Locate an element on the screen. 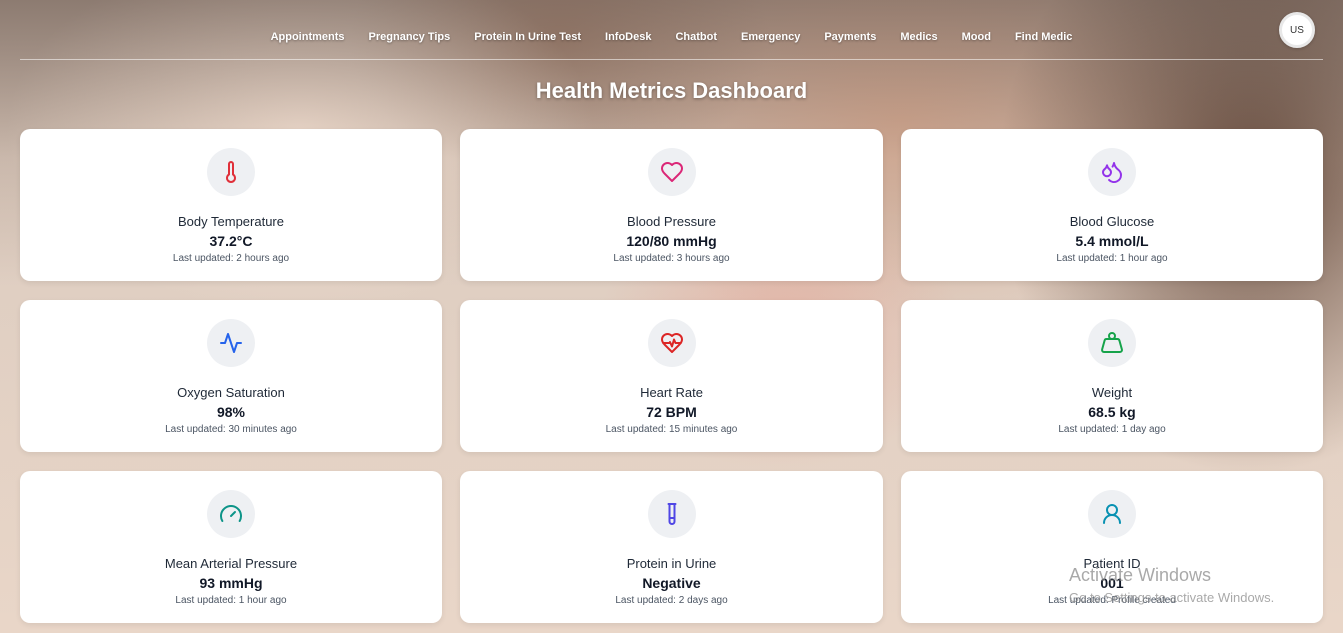 The image size is (1343, 633). metric-updated: Last updated: Profile created is located at coordinates (1112, 600).